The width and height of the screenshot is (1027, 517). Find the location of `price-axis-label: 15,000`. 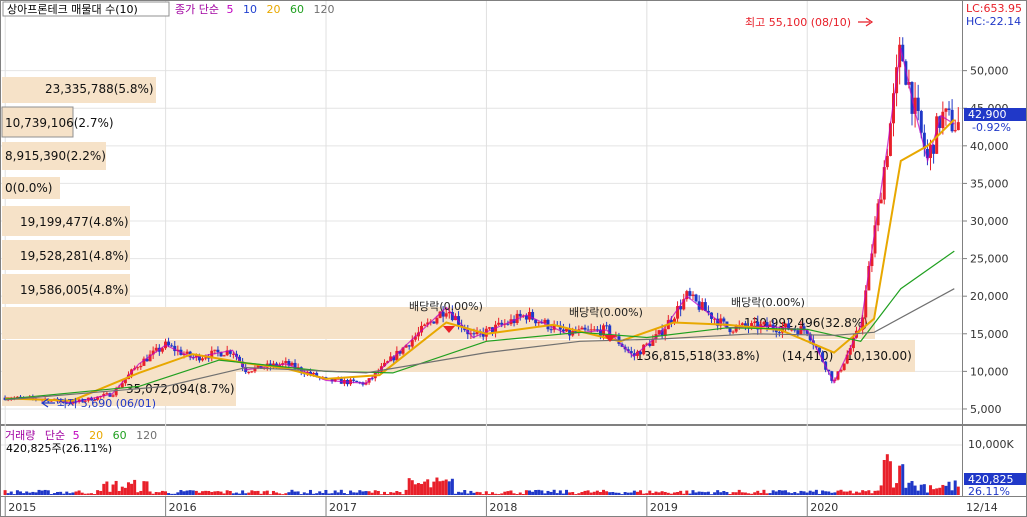

price-axis-label: 15,000 is located at coordinates (989, 334).